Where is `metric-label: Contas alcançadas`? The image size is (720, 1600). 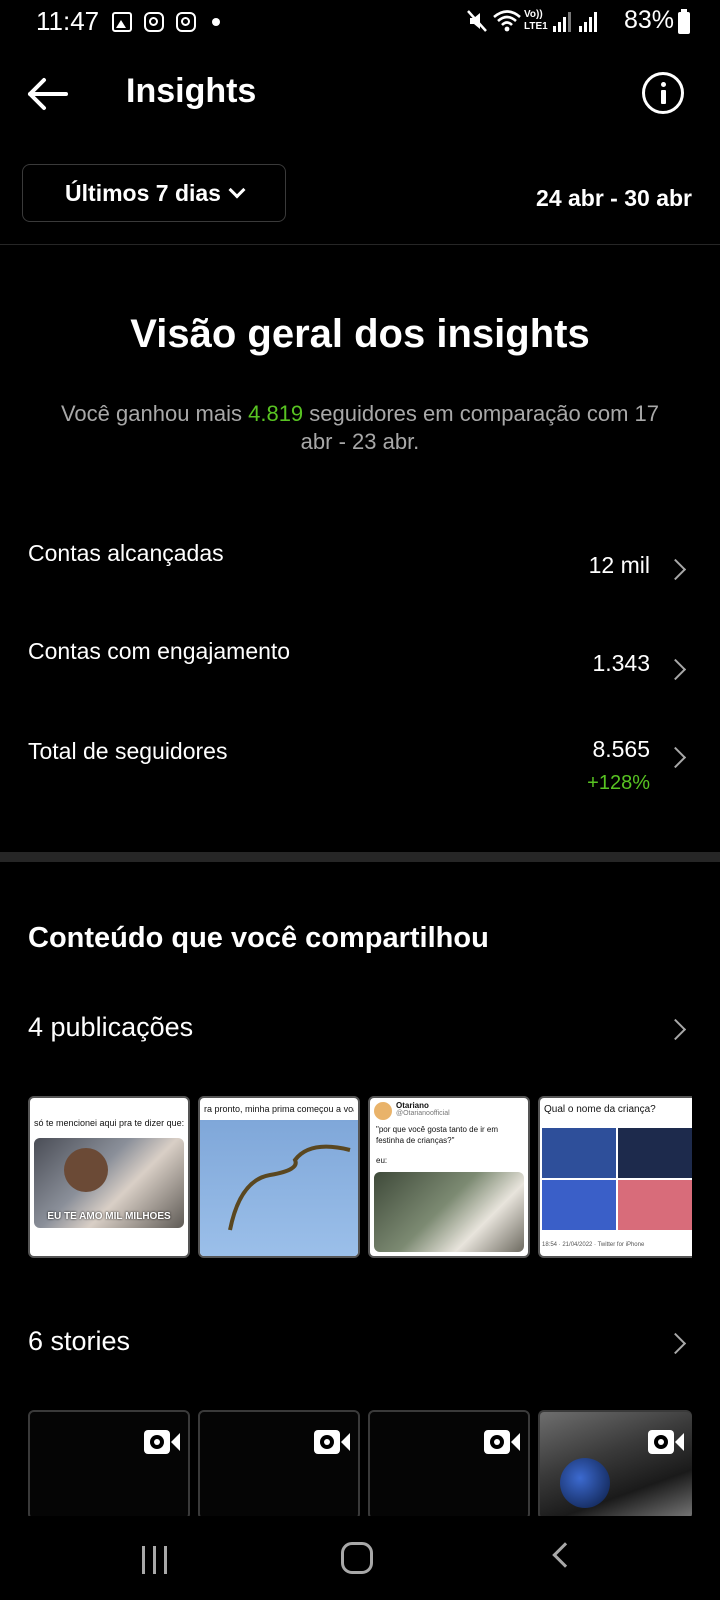 metric-label: Contas alcançadas is located at coordinates (126, 553).